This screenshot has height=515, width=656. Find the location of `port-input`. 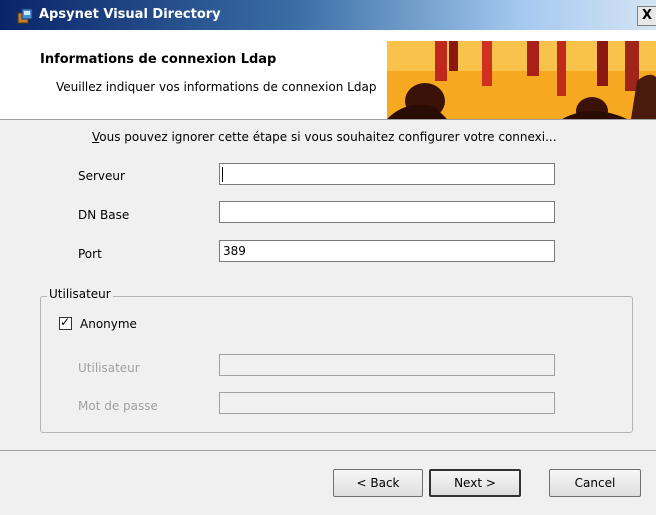

port-input is located at coordinates (387, 251).